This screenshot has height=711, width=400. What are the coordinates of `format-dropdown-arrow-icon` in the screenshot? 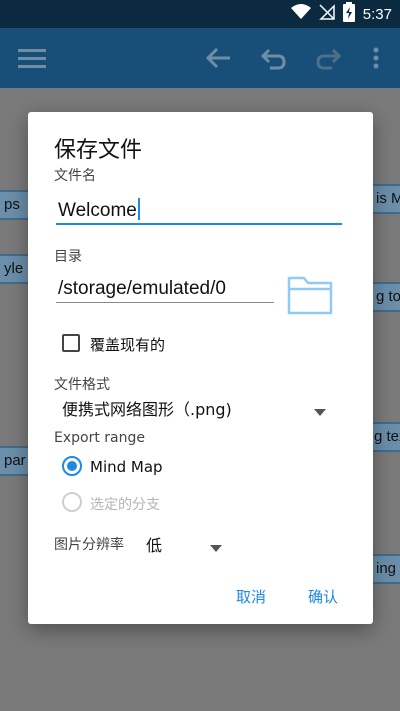 It's located at (320, 411).